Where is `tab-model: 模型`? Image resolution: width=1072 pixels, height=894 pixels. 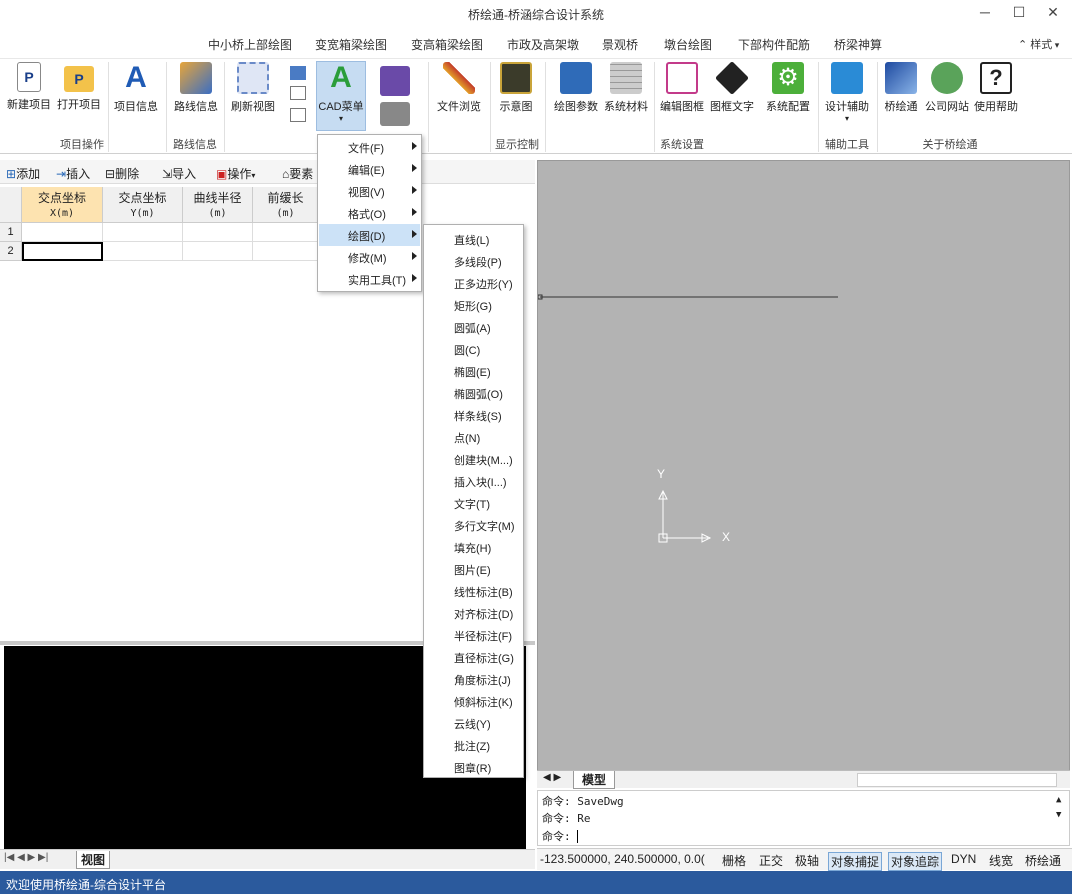 tab-model: 模型 is located at coordinates (594, 780).